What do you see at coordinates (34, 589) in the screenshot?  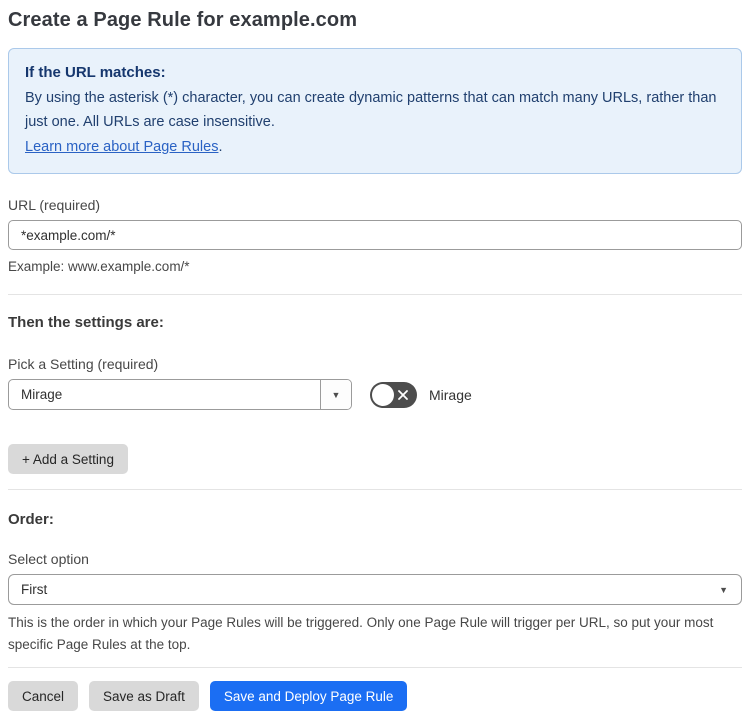 I see `order-select-value: First` at bounding box center [34, 589].